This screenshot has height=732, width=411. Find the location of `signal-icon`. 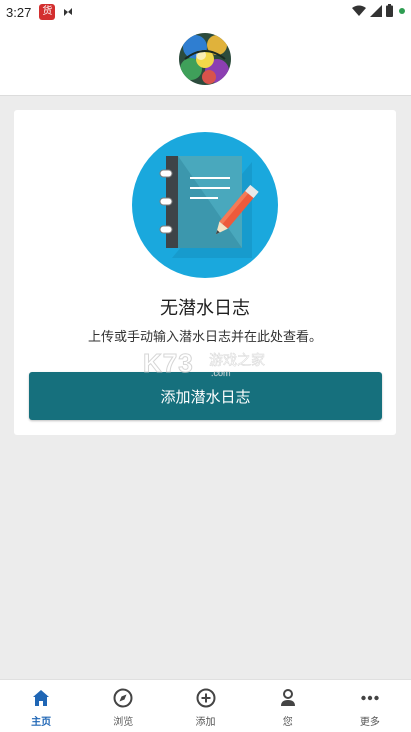

signal-icon is located at coordinates (376, 10).